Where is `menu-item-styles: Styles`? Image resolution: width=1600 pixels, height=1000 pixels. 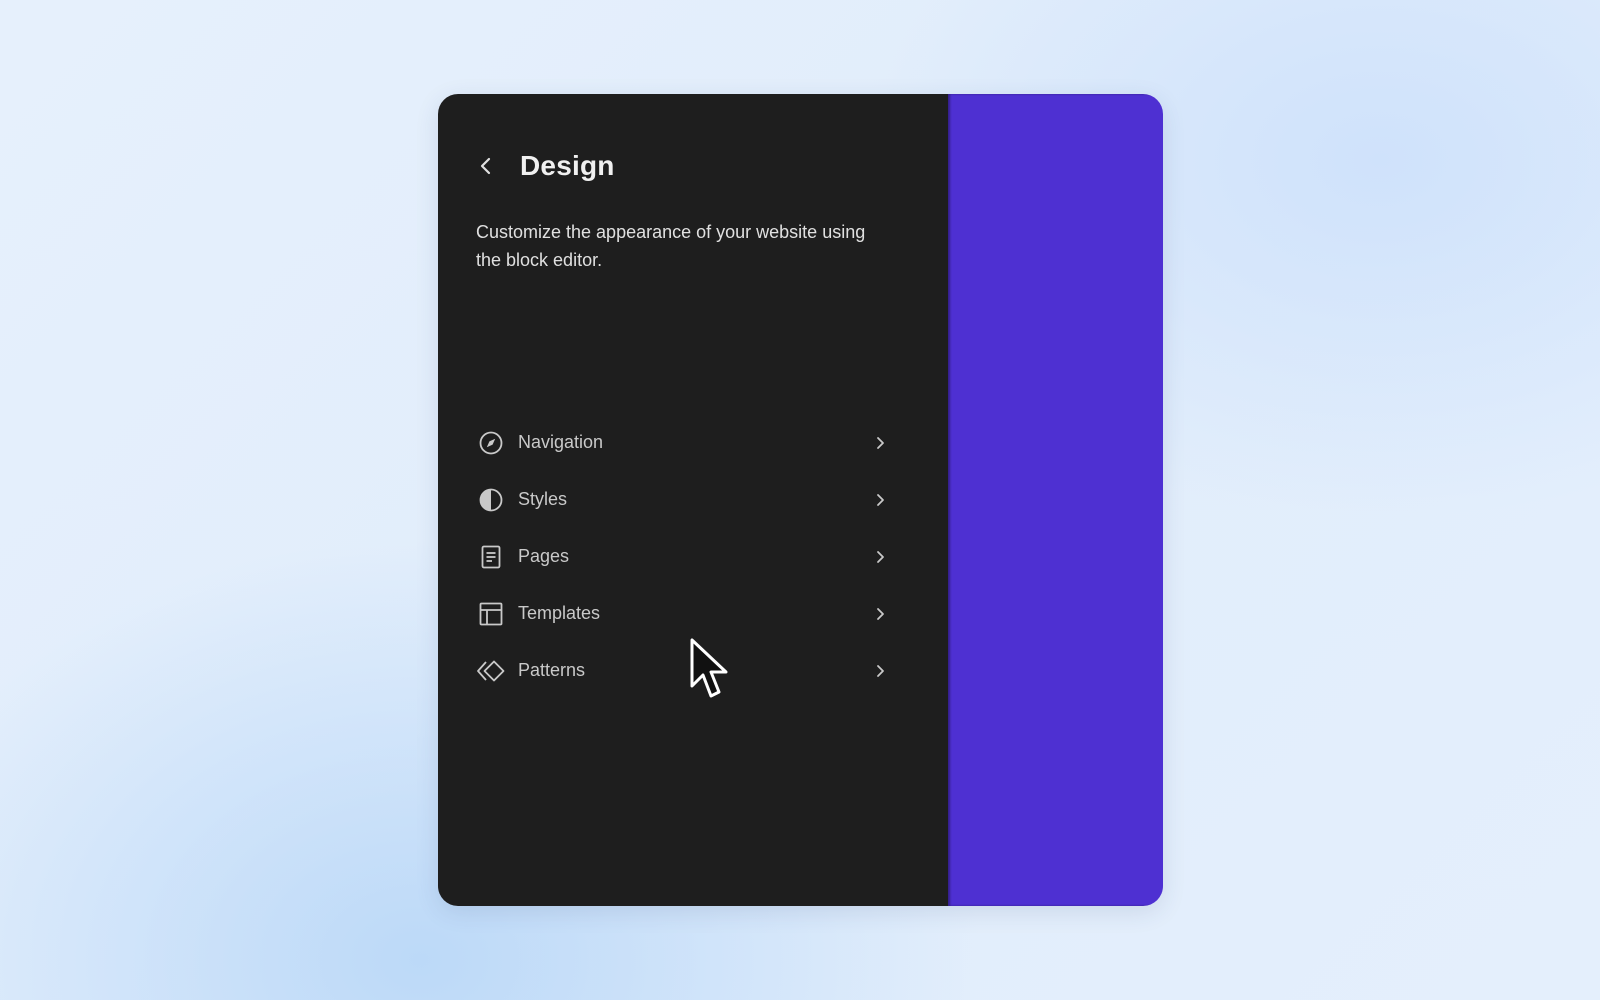
menu-item-styles: Styles is located at coordinates (685, 499).